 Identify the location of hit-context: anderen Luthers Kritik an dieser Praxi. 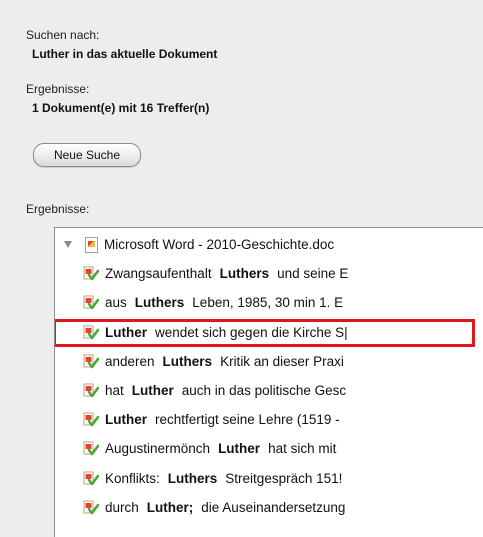
(224, 362).